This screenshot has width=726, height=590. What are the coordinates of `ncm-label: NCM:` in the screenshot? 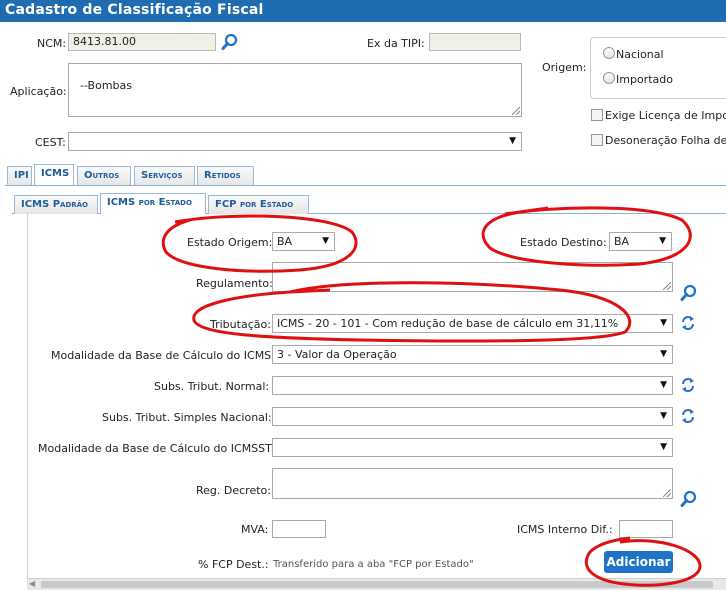 It's located at (52, 43).